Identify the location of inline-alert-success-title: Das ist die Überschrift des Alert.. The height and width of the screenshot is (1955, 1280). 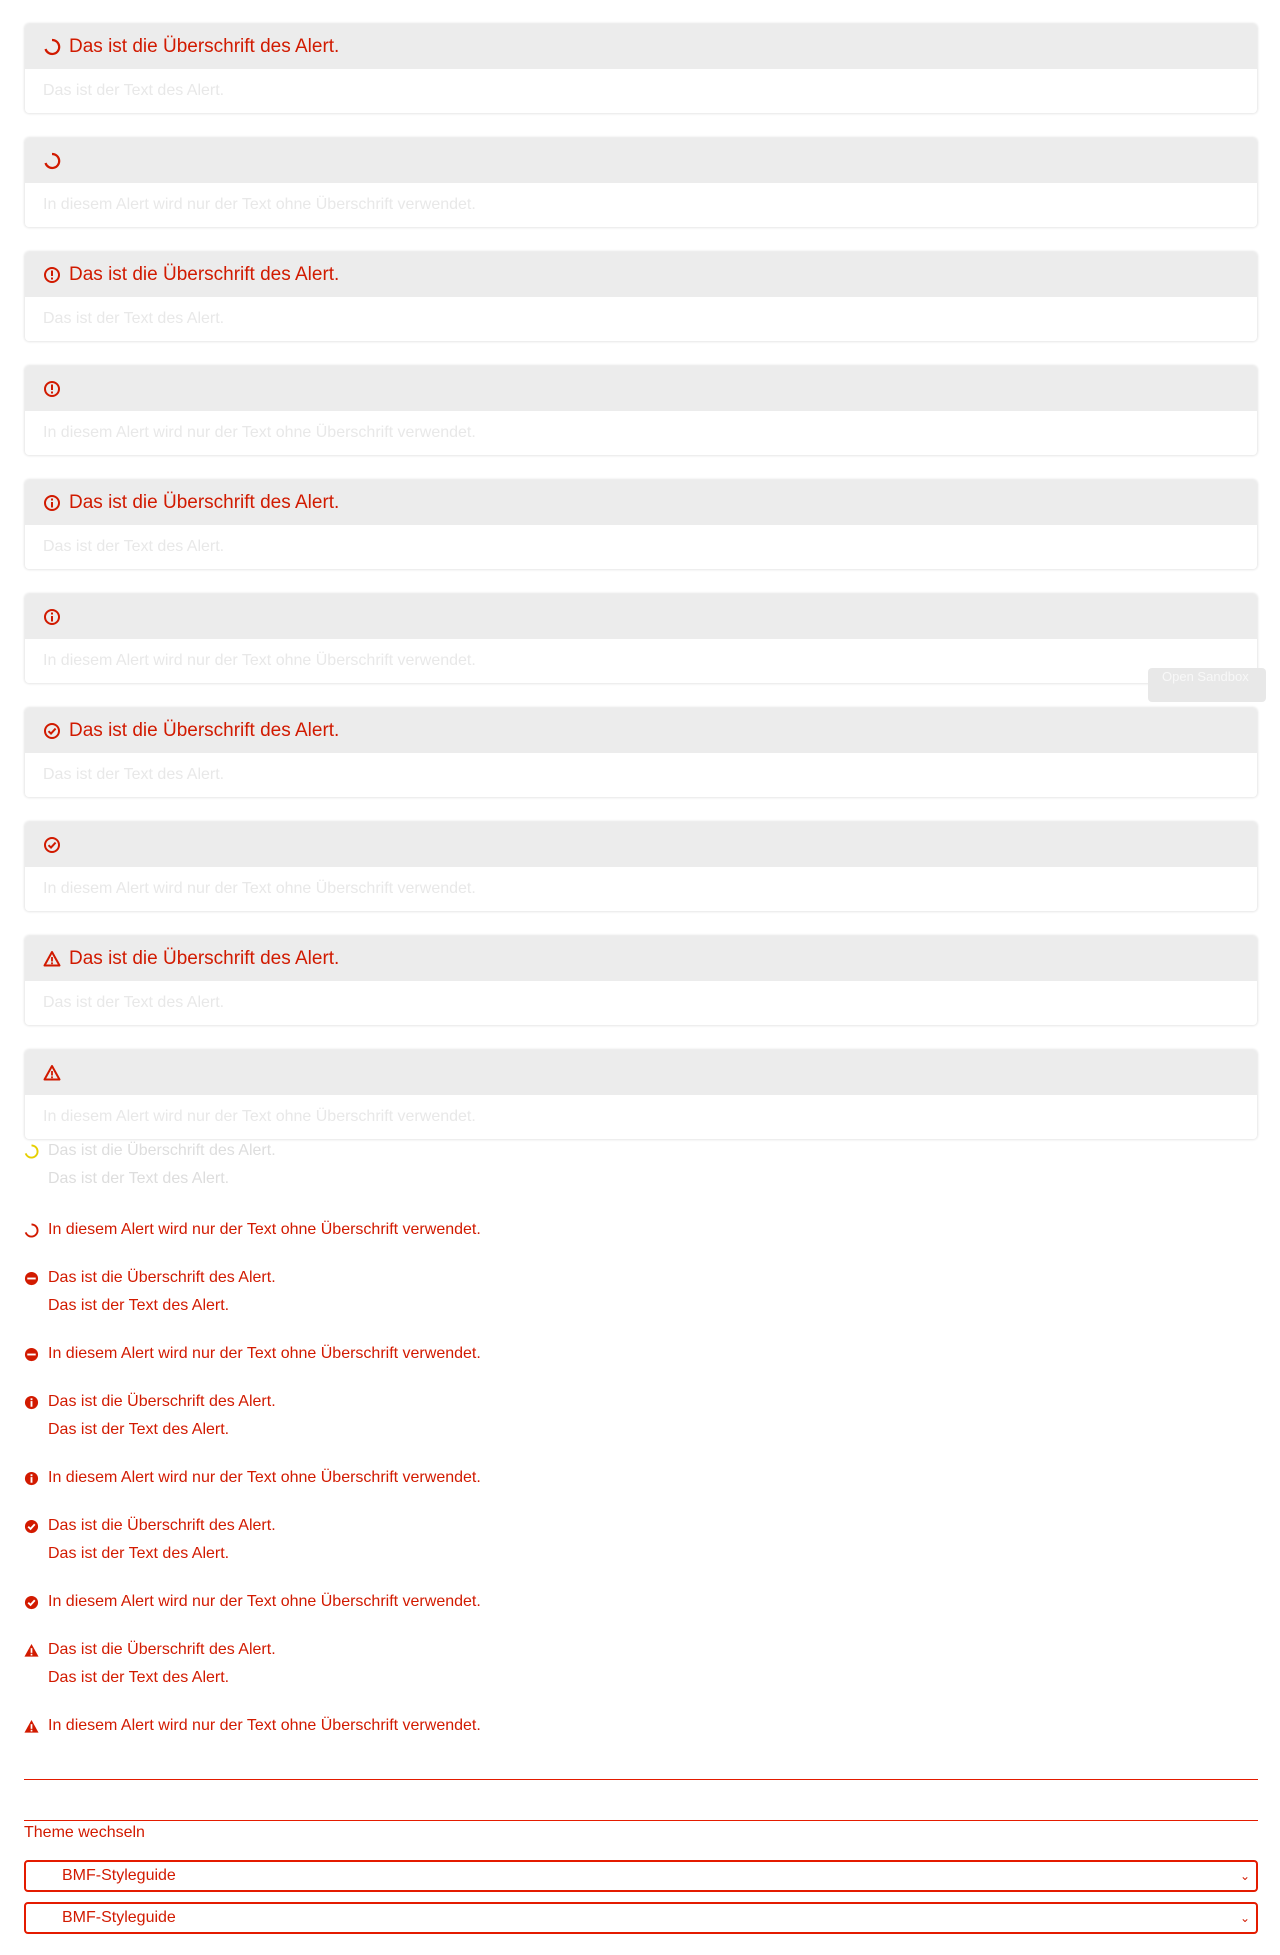
(150, 1526).